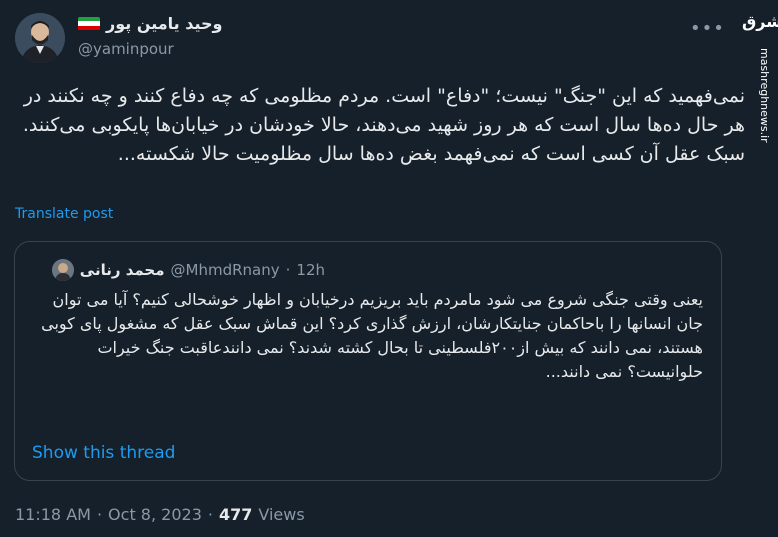 The image size is (778, 537). Describe the element at coordinates (89, 23) in the screenshot. I see `iran-flag-icon` at that location.